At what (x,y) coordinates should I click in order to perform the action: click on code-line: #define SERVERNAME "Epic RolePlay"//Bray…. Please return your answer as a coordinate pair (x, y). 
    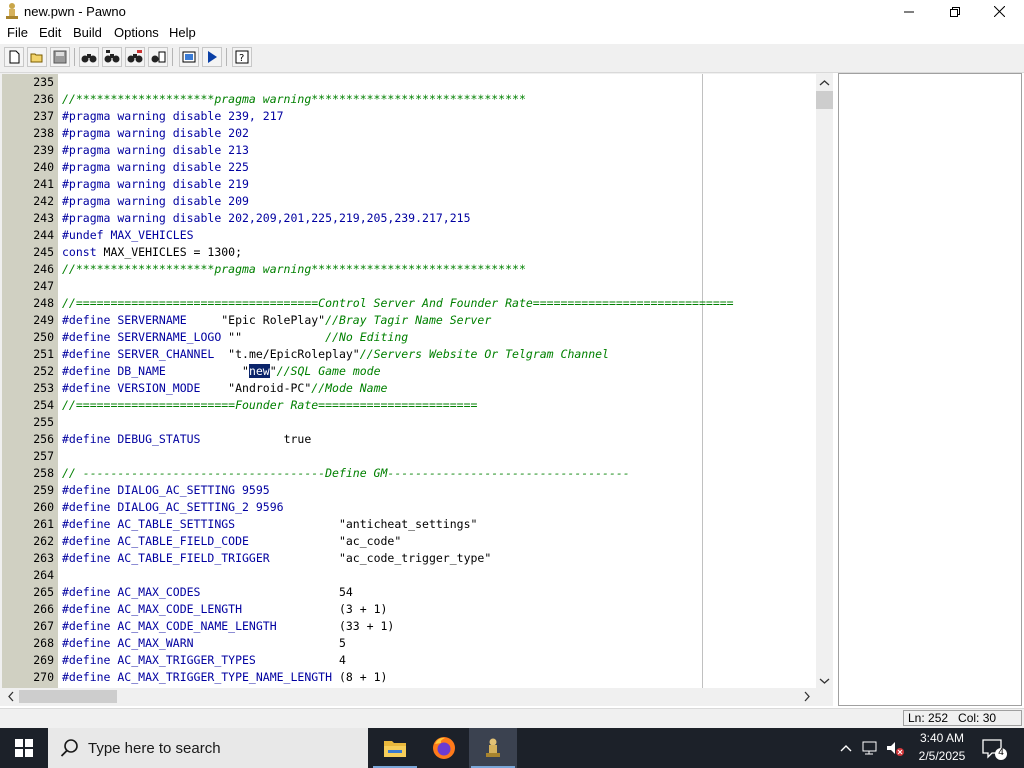
    Looking at the image, I should click on (276, 320).